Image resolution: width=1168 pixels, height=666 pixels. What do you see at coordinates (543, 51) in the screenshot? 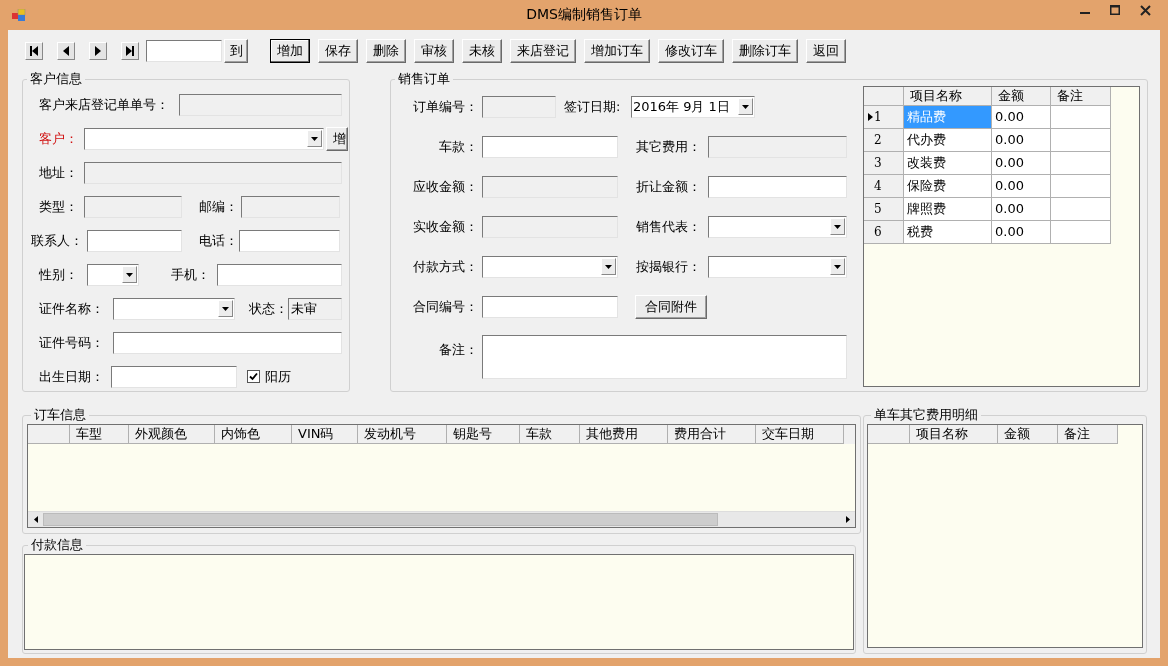
I see `toolbar-button: 来店登记` at bounding box center [543, 51].